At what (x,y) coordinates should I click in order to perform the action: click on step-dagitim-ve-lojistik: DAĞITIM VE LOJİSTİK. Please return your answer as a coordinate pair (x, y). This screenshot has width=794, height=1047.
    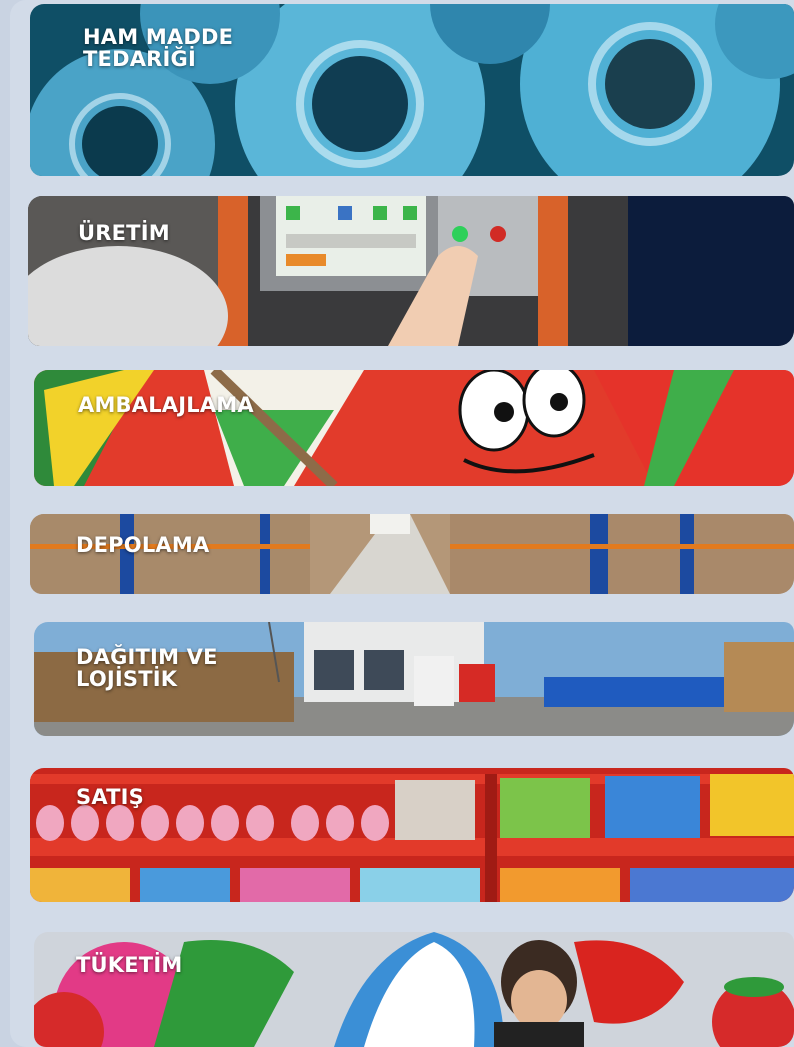
    Looking at the image, I should click on (414, 679).